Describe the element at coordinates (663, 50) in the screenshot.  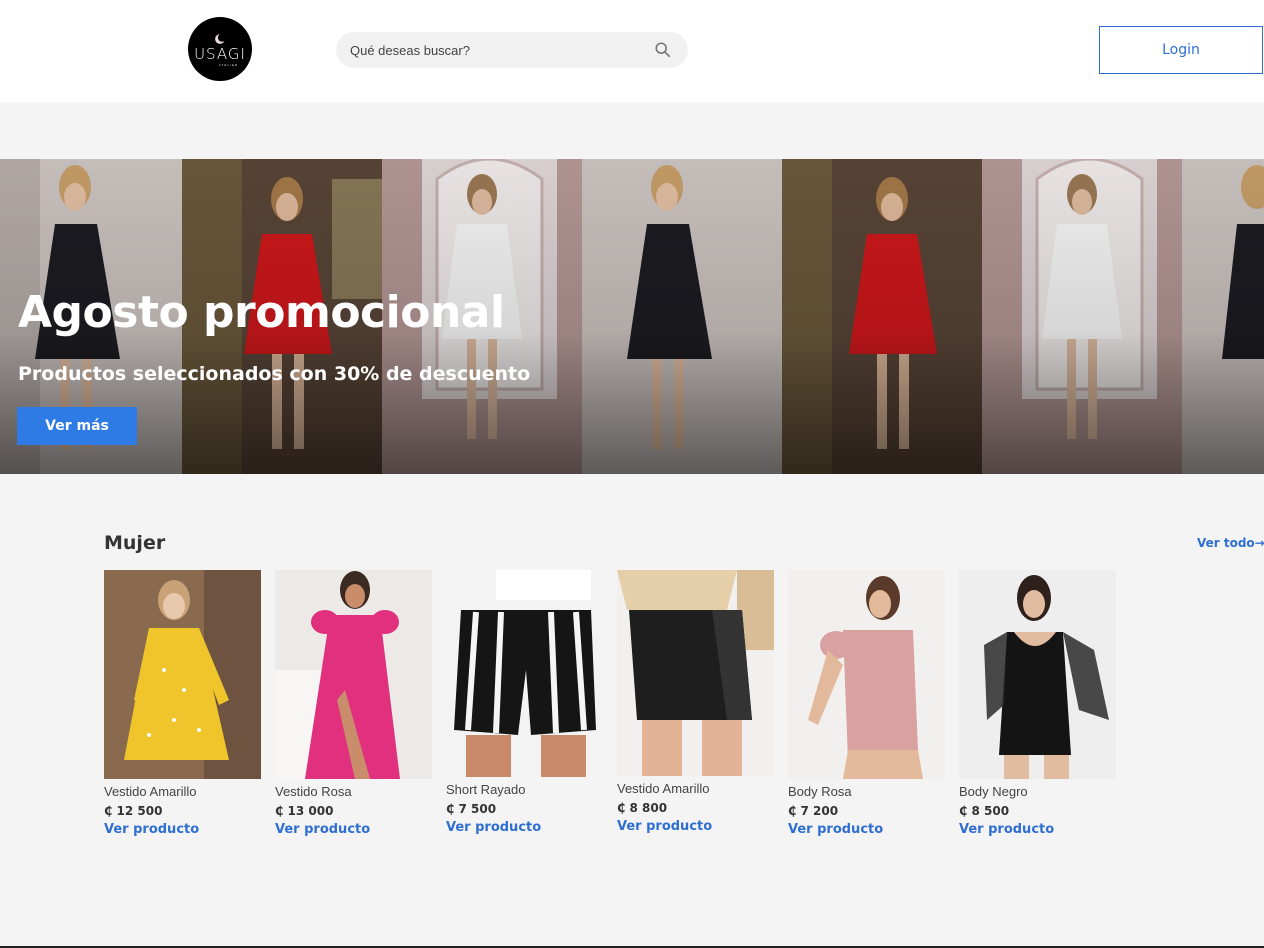
I see `search-icon` at that location.